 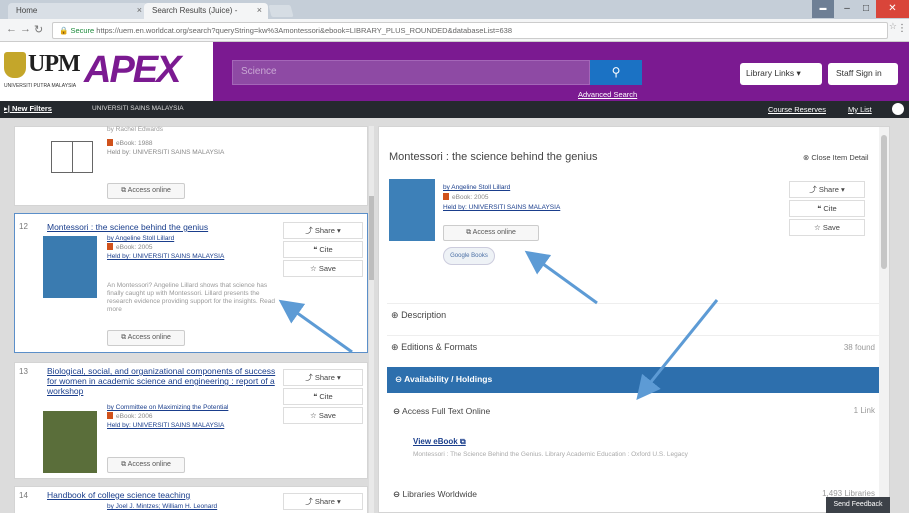 I want to click on results-scrollbar, so click(x=371, y=319).